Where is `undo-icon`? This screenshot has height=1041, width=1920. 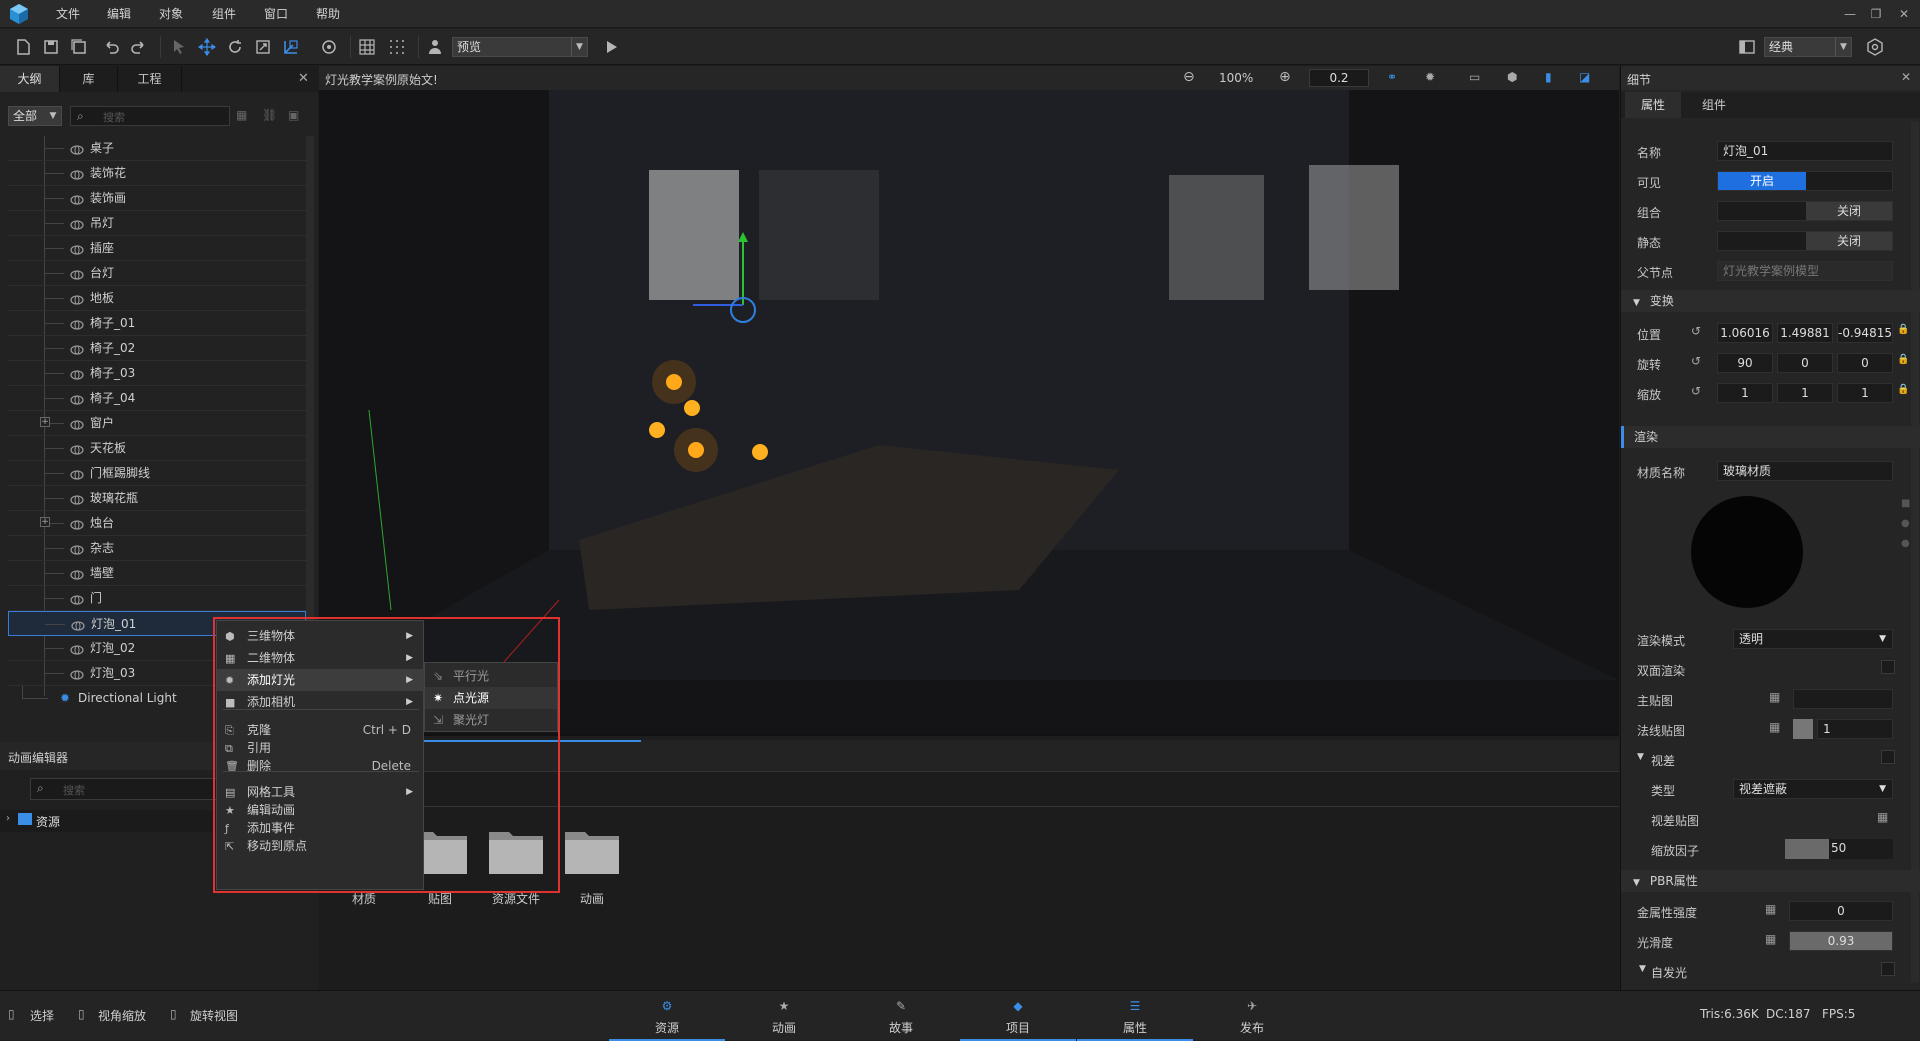 undo-icon is located at coordinates (111, 47).